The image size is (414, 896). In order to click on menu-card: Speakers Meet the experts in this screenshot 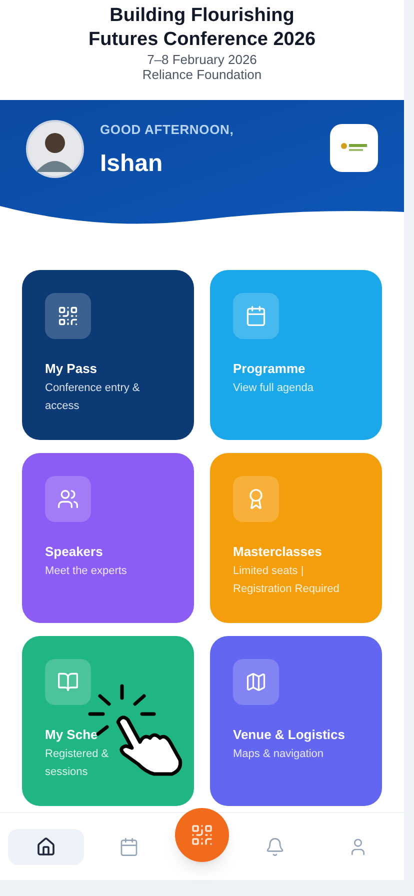, I will do `click(108, 538)`.